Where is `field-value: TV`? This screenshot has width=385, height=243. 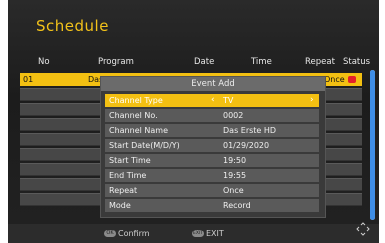
field-value: TV is located at coordinates (228, 100).